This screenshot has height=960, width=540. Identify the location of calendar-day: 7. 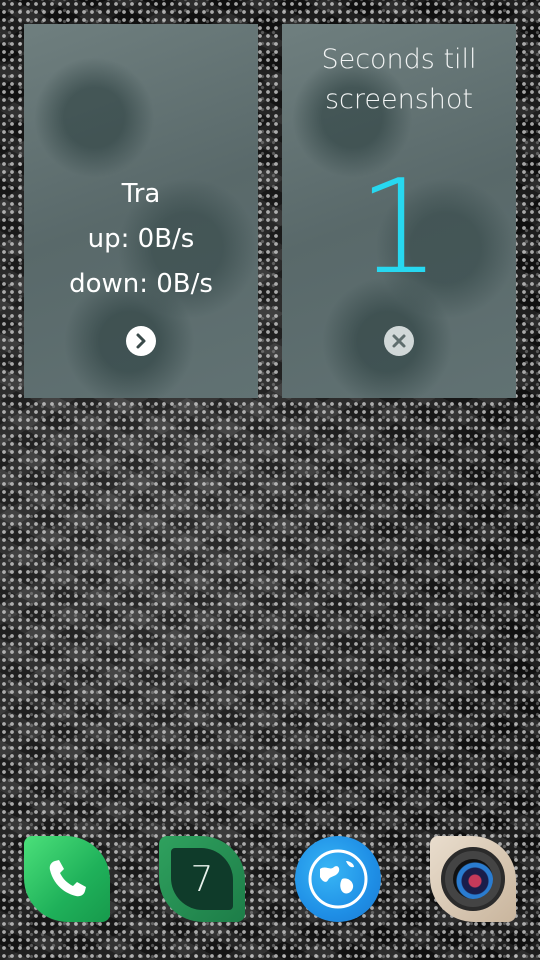
(202, 879).